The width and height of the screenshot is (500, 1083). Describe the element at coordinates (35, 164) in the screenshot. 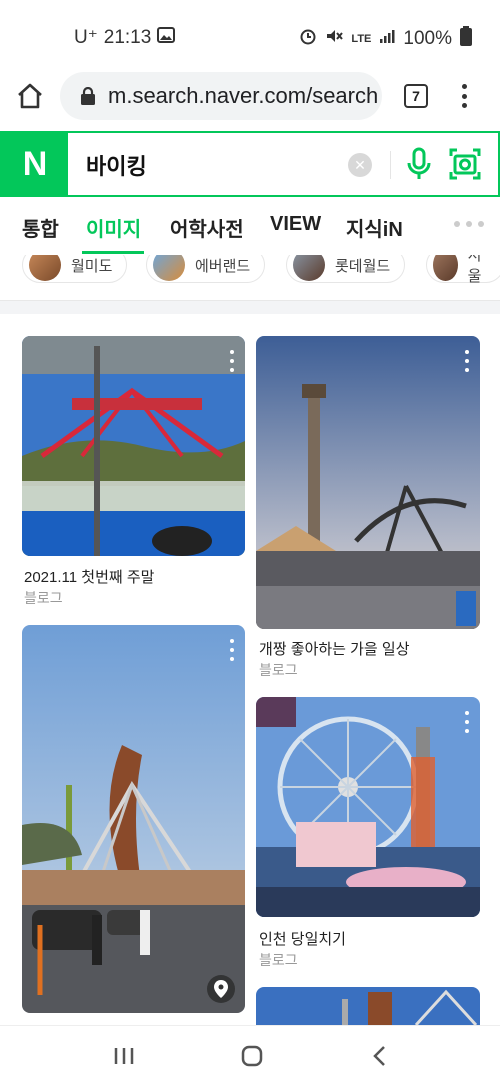

I see `naver-logo: N` at that location.